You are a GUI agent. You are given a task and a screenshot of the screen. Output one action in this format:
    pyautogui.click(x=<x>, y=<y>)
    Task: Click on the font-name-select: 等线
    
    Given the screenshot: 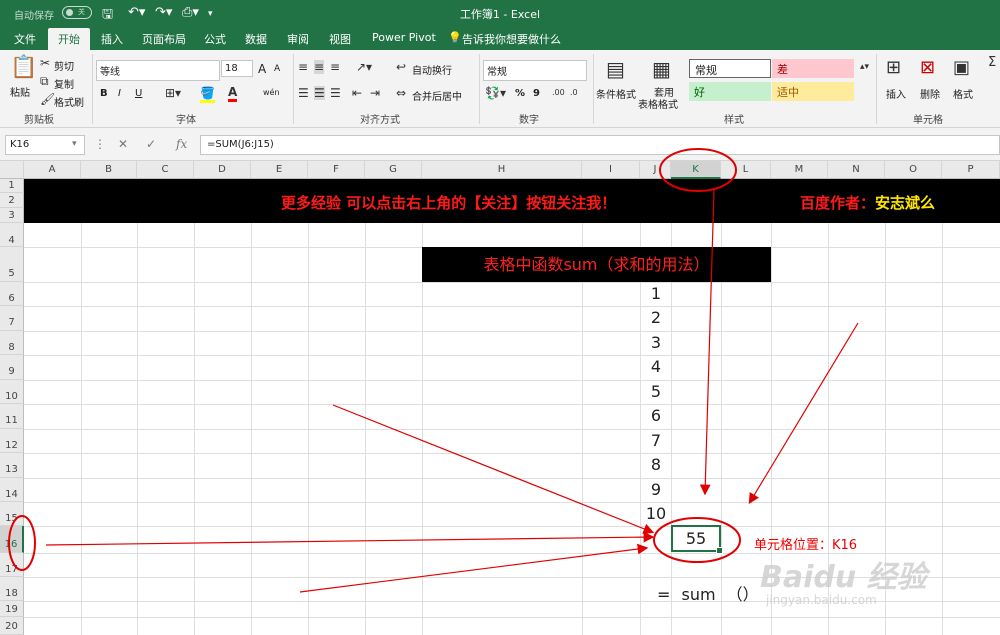 What is the action you would take?
    pyautogui.click(x=158, y=70)
    